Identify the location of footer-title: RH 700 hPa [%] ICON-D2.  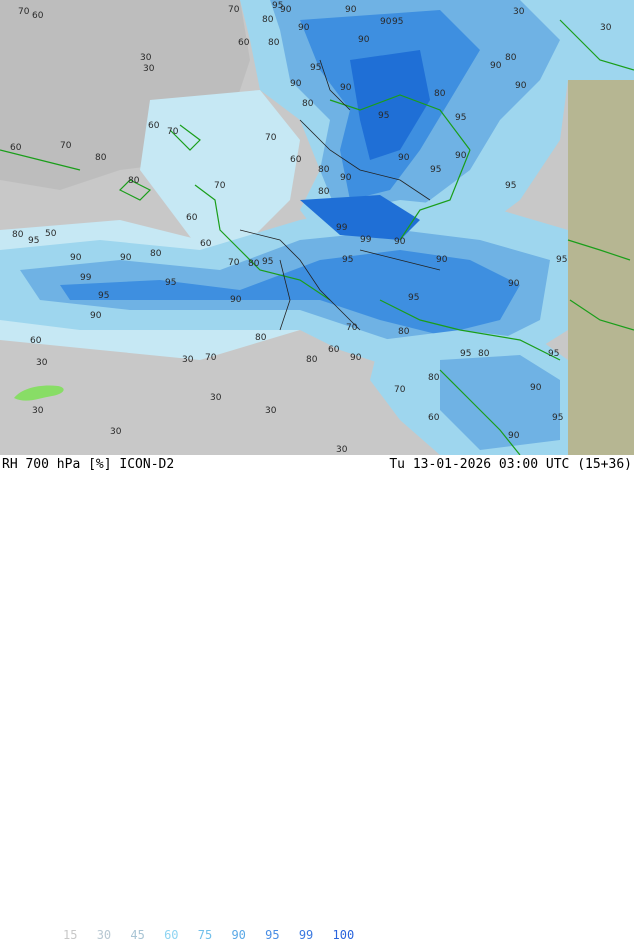
(88, 464).